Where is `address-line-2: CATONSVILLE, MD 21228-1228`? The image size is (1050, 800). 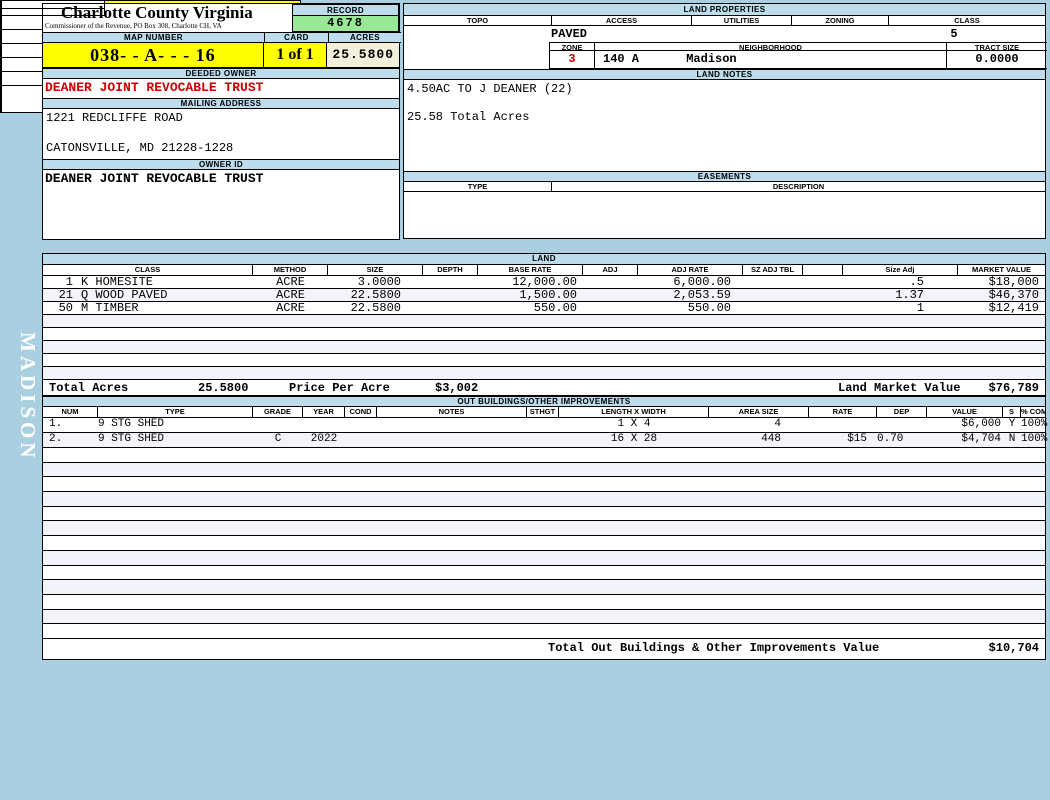 address-line-2: CATONSVILLE, MD 21228-1228 is located at coordinates (140, 148).